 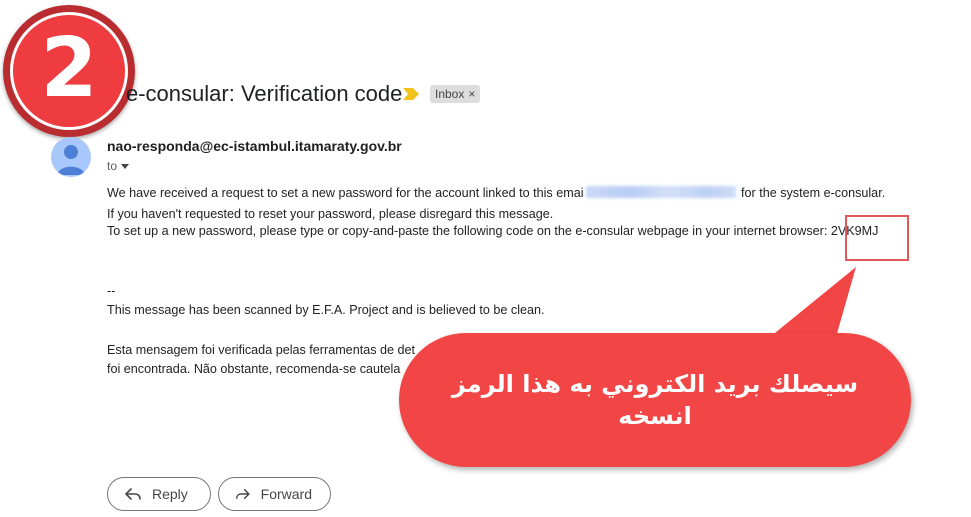 I want to click on important-marker-icon, so click(x=411, y=94).